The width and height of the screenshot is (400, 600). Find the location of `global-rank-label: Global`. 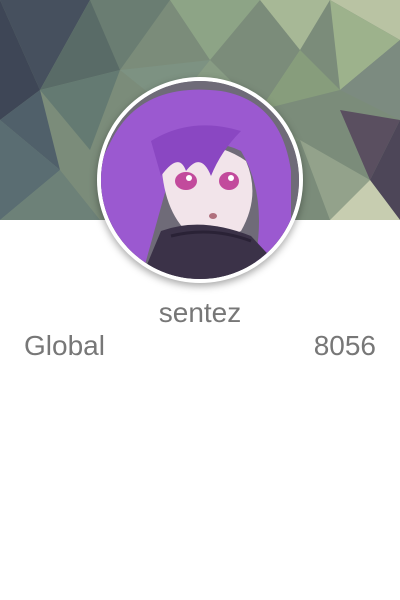

global-rank-label: Global is located at coordinates (64, 345).